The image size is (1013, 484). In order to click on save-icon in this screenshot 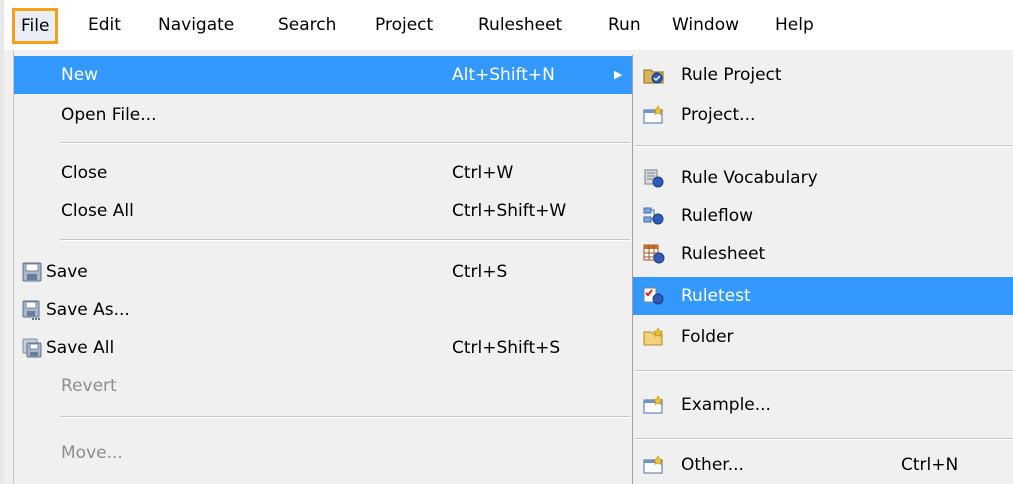, I will do `click(32, 272)`.